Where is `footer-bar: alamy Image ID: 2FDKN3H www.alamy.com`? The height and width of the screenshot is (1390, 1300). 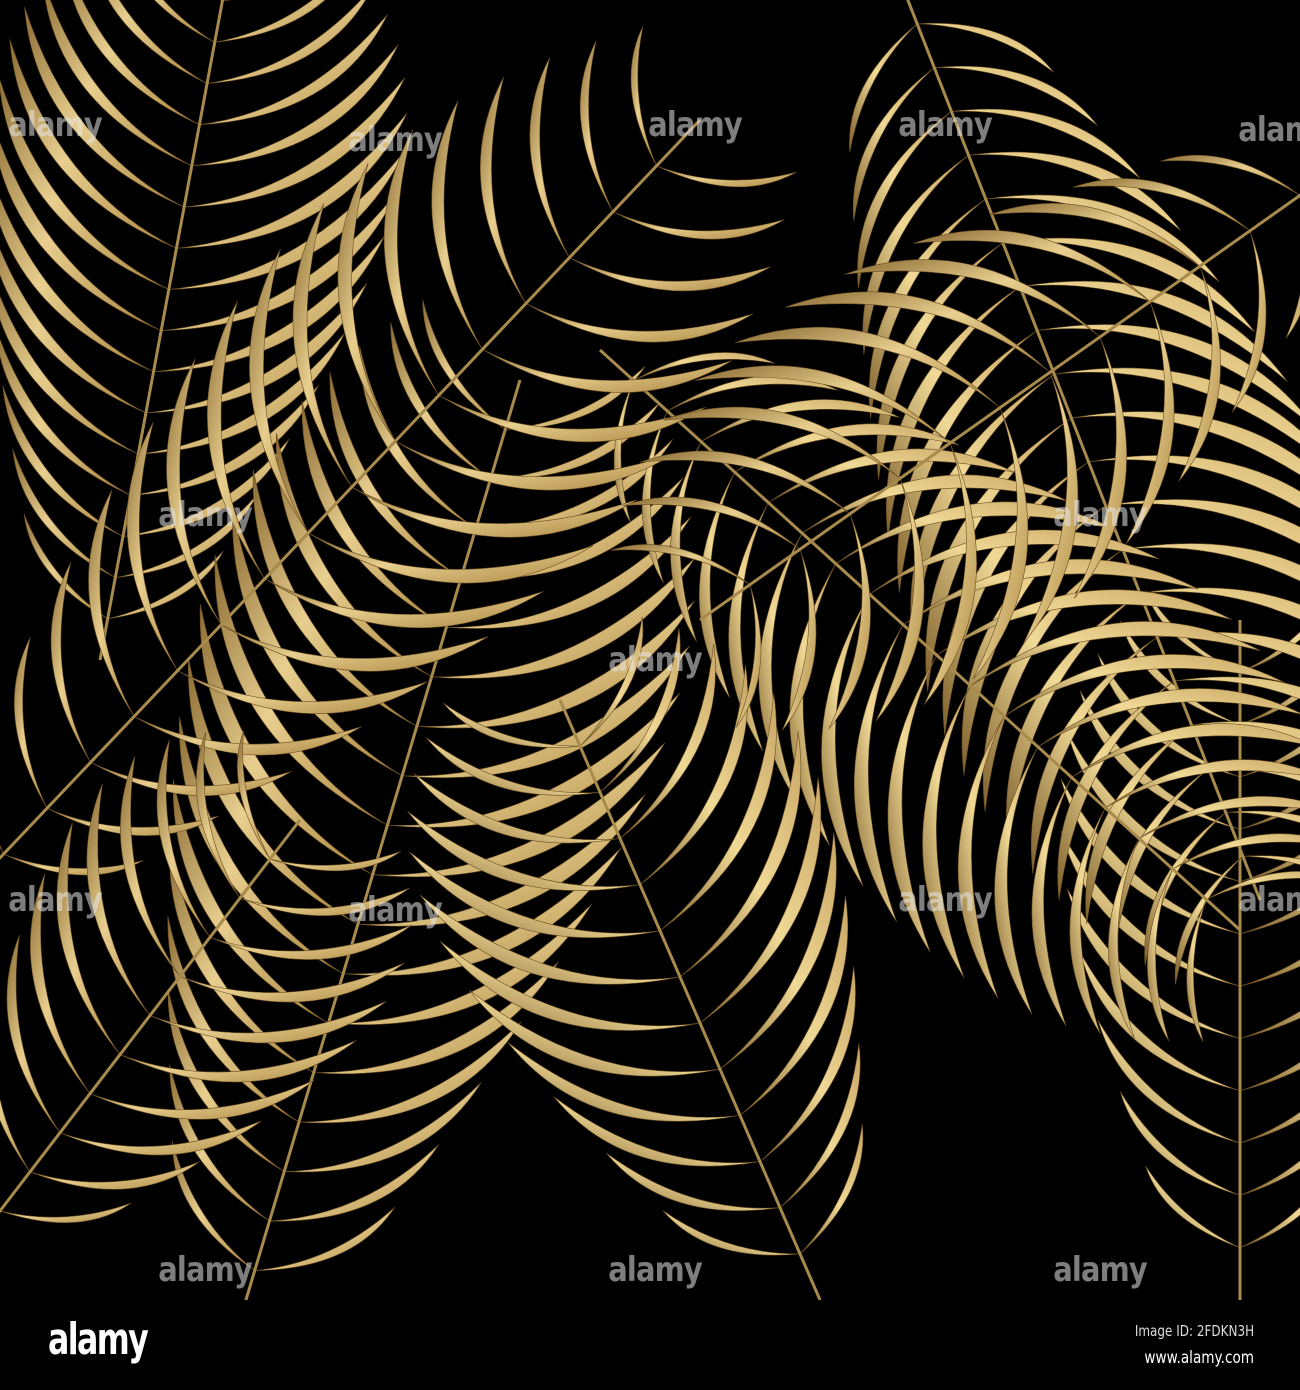
footer-bar: alamy Image ID: 2FDKN3H www.alamy.com is located at coordinates (650, 1345).